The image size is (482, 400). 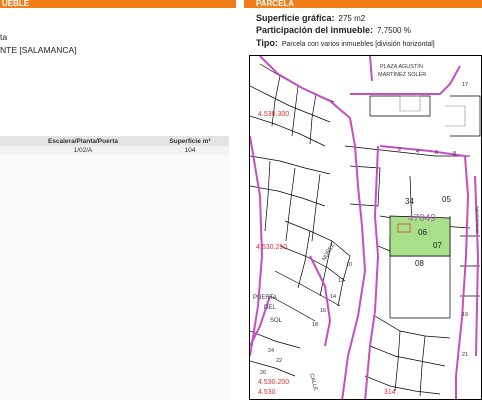 What do you see at coordinates (267, 43) in the screenshot?
I see `tipo-label: Tipo:` at bounding box center [267, 43].